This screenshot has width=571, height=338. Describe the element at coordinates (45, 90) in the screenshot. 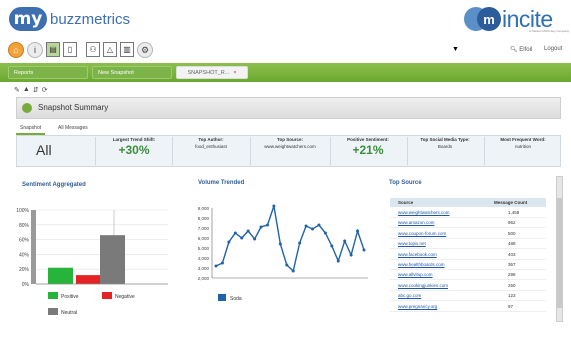

I see `refresh-icon: ⟳` at that location.